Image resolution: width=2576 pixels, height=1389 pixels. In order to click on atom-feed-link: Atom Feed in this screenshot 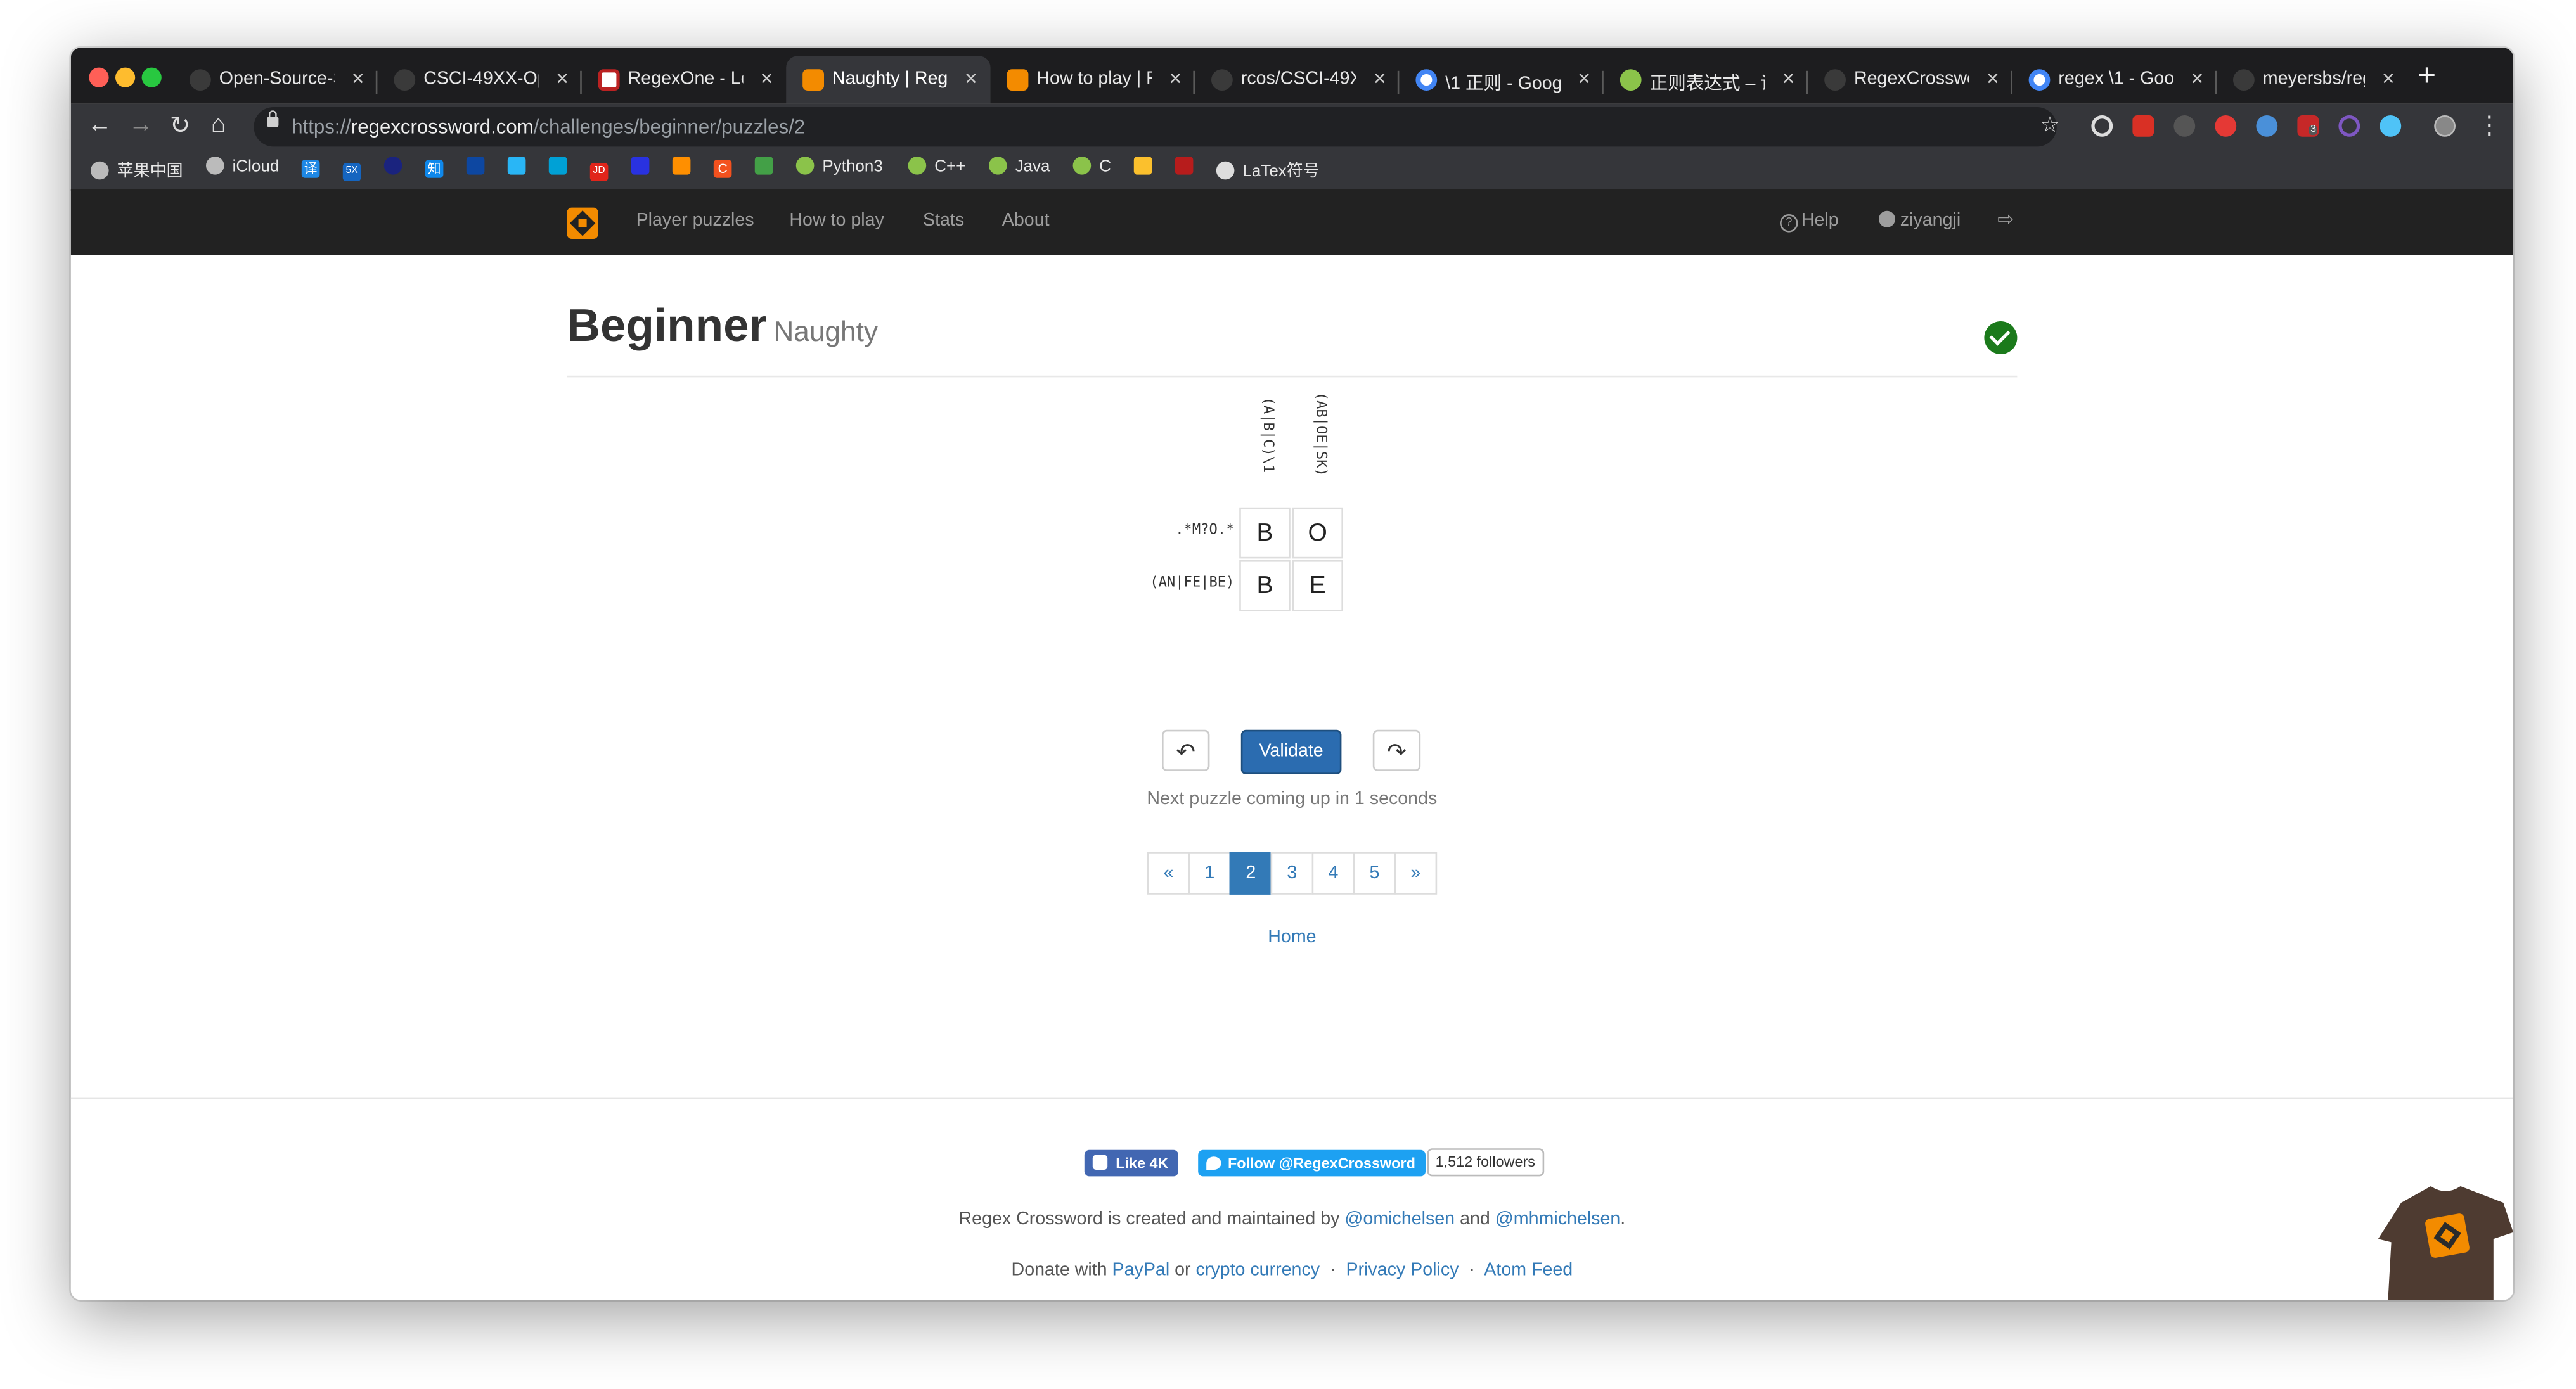, I will do `click(1528, 1270)`.